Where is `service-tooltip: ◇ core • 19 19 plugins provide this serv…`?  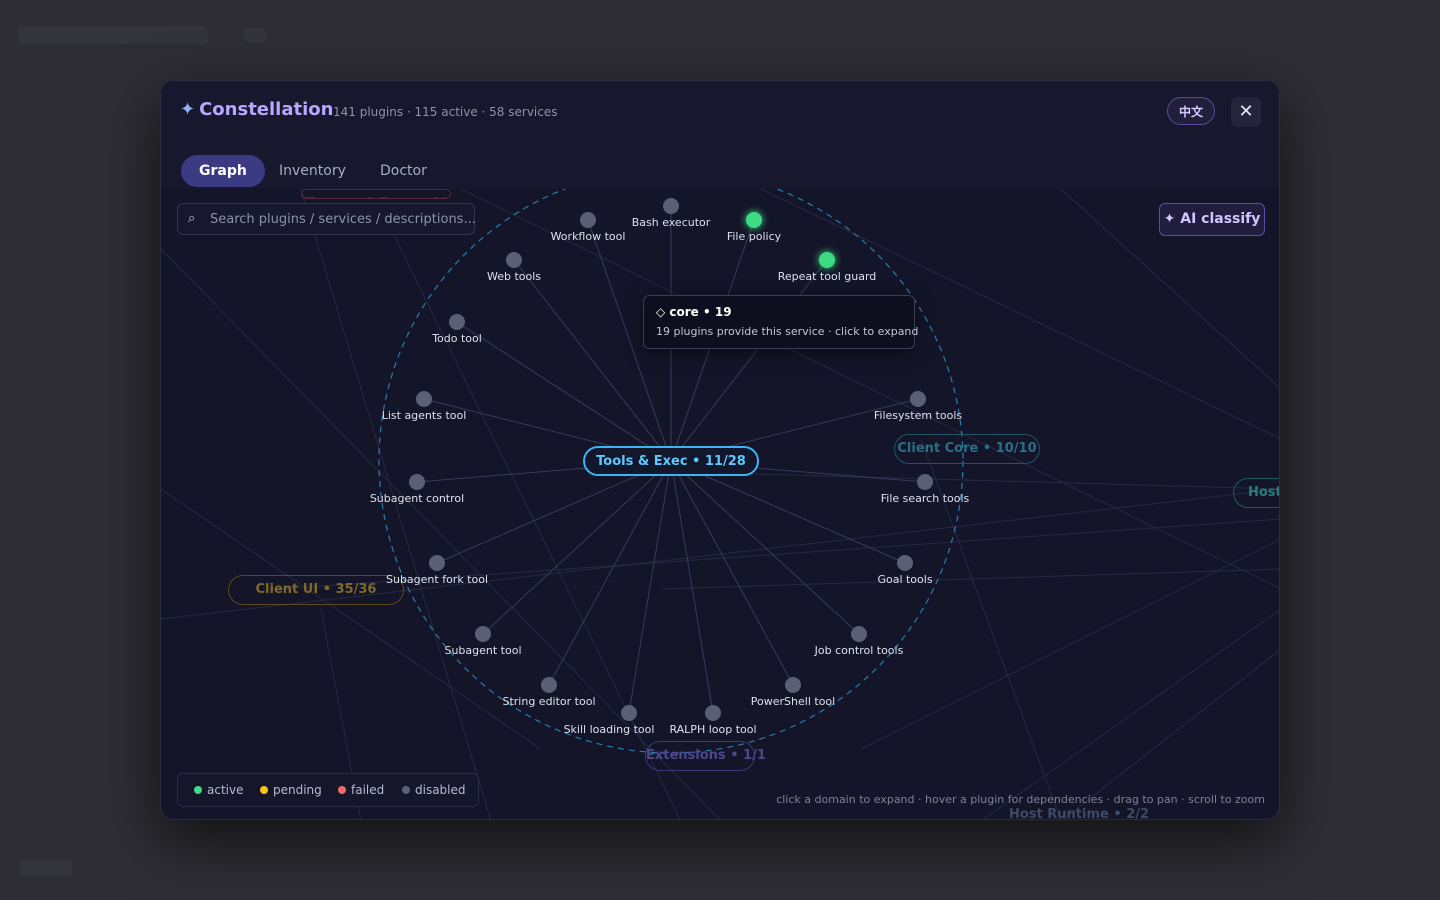 service-tooltip: ◇ core • 19 19 plugins provide this serv… is located at coordinates (781, 322).